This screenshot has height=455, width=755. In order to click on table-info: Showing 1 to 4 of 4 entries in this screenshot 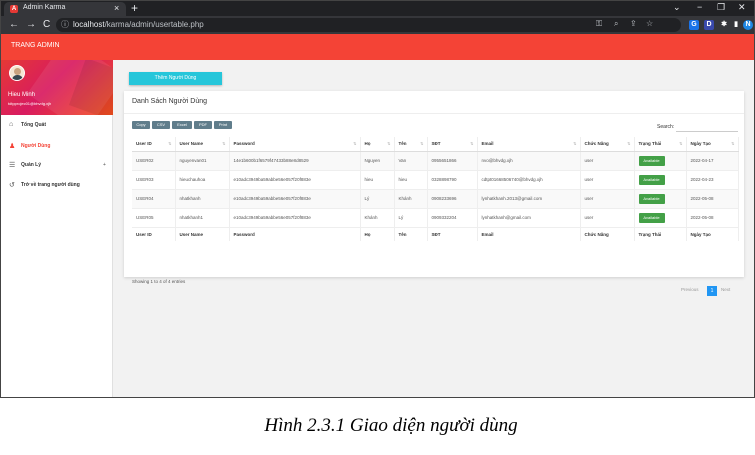, I will do `click(159, 281)`.